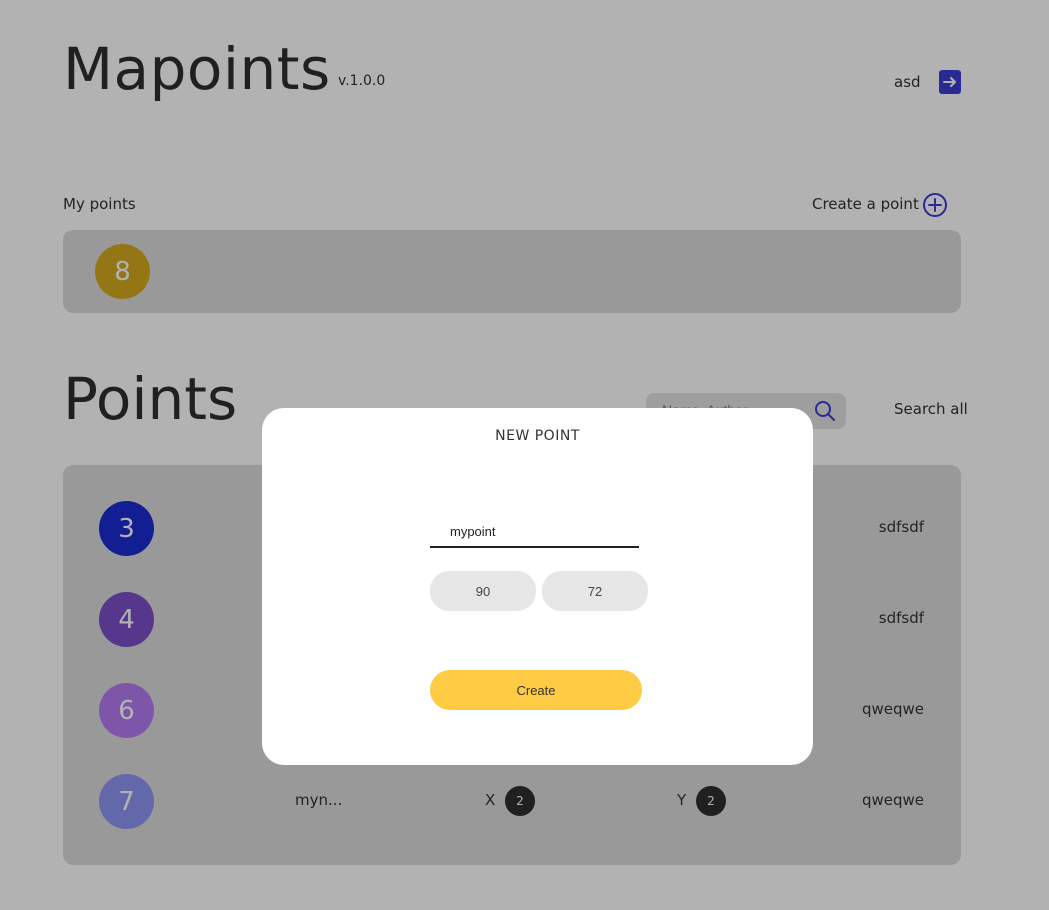 The height and width of the screenshot is (910, 1049). I want to click on y-coordinate-input, so click(595, 591).